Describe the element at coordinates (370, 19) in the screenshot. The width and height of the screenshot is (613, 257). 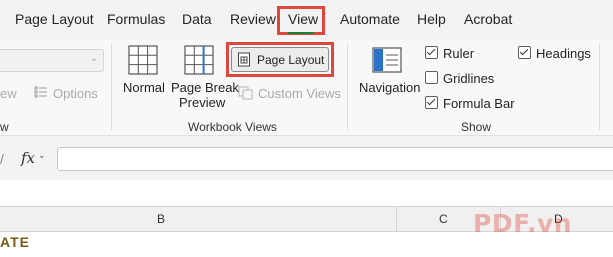
I see `tab-automate: Automate` at that location.